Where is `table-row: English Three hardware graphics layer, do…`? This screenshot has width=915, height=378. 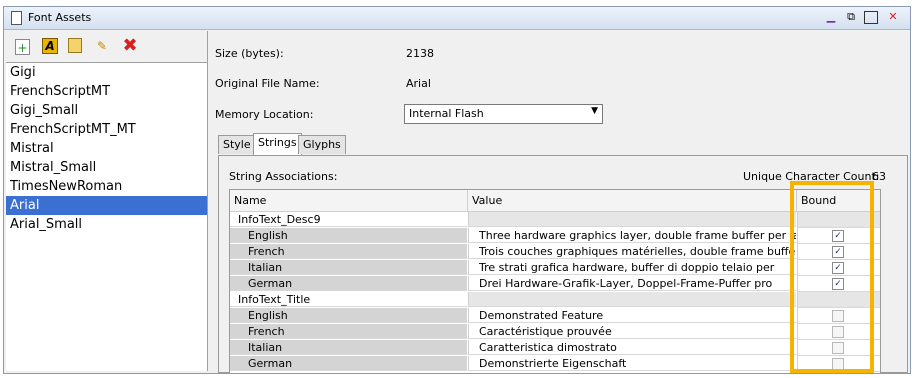 table-row: English Three hardware graphics layer, do… is located at coordinates (555, 236).